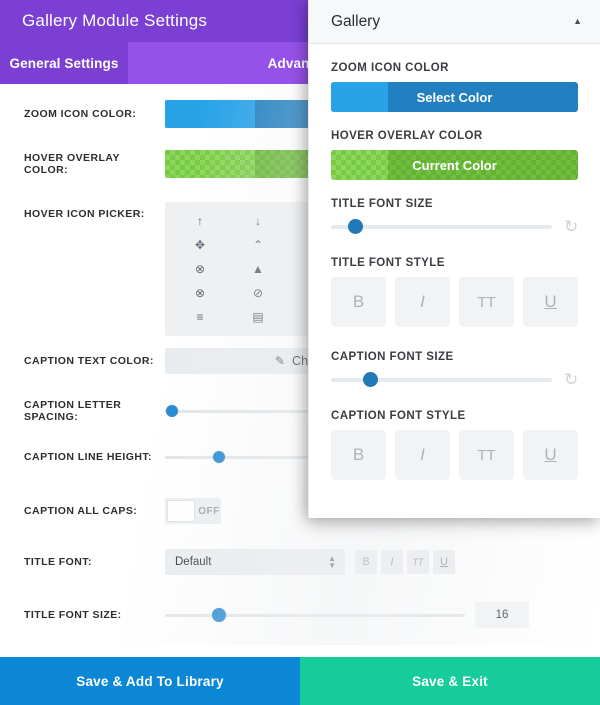  Describe the element at coordinates (486, 455) in the screenshot. I see `gp-caption-style-uppercase-button: TT` at that location.